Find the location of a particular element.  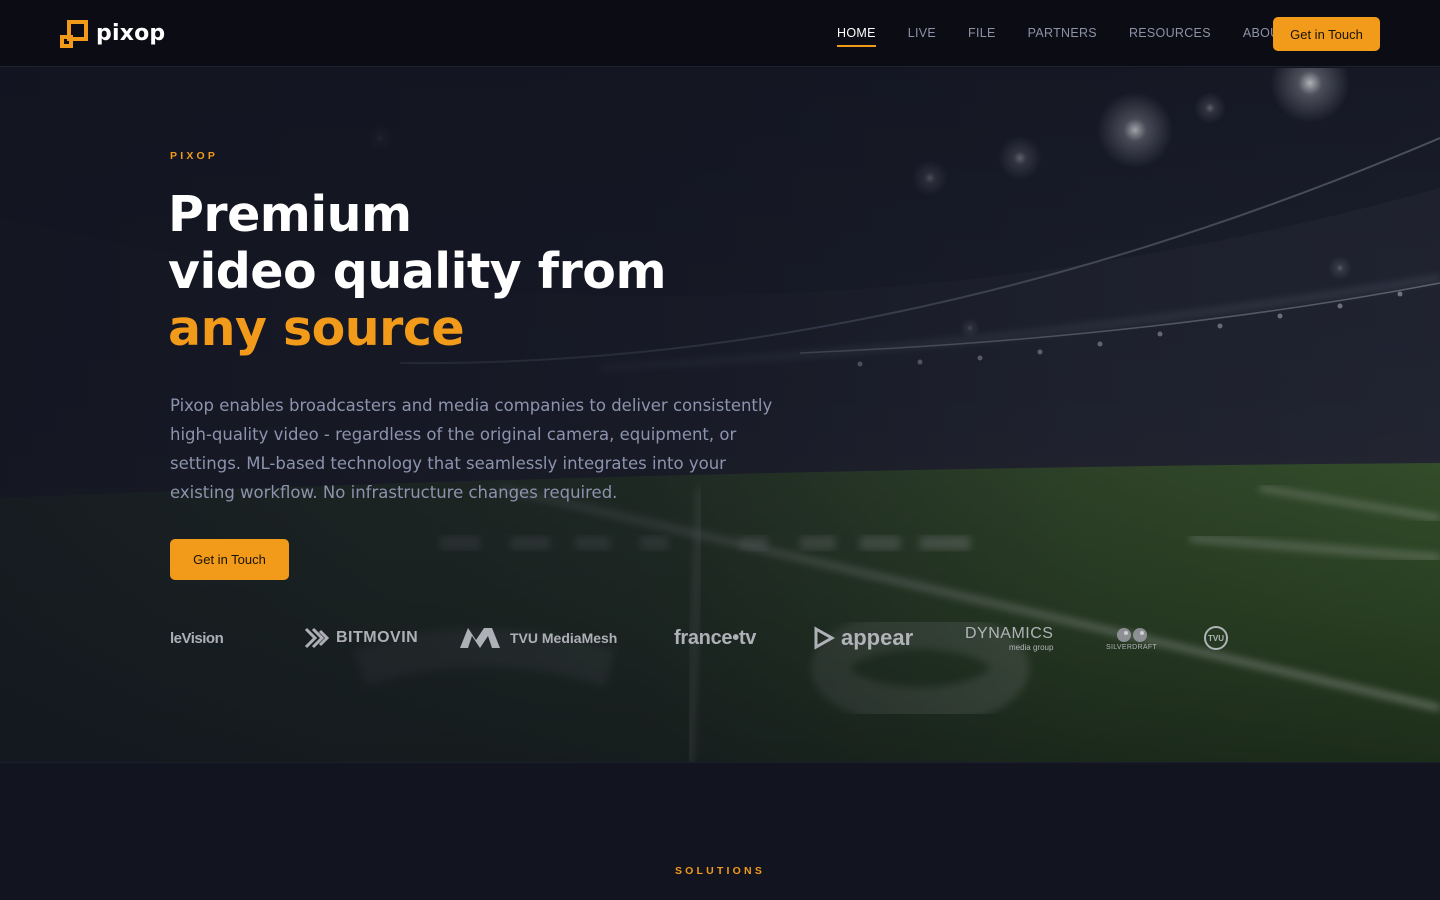

partner-name: TVU is located at coordinates (1216, 638).